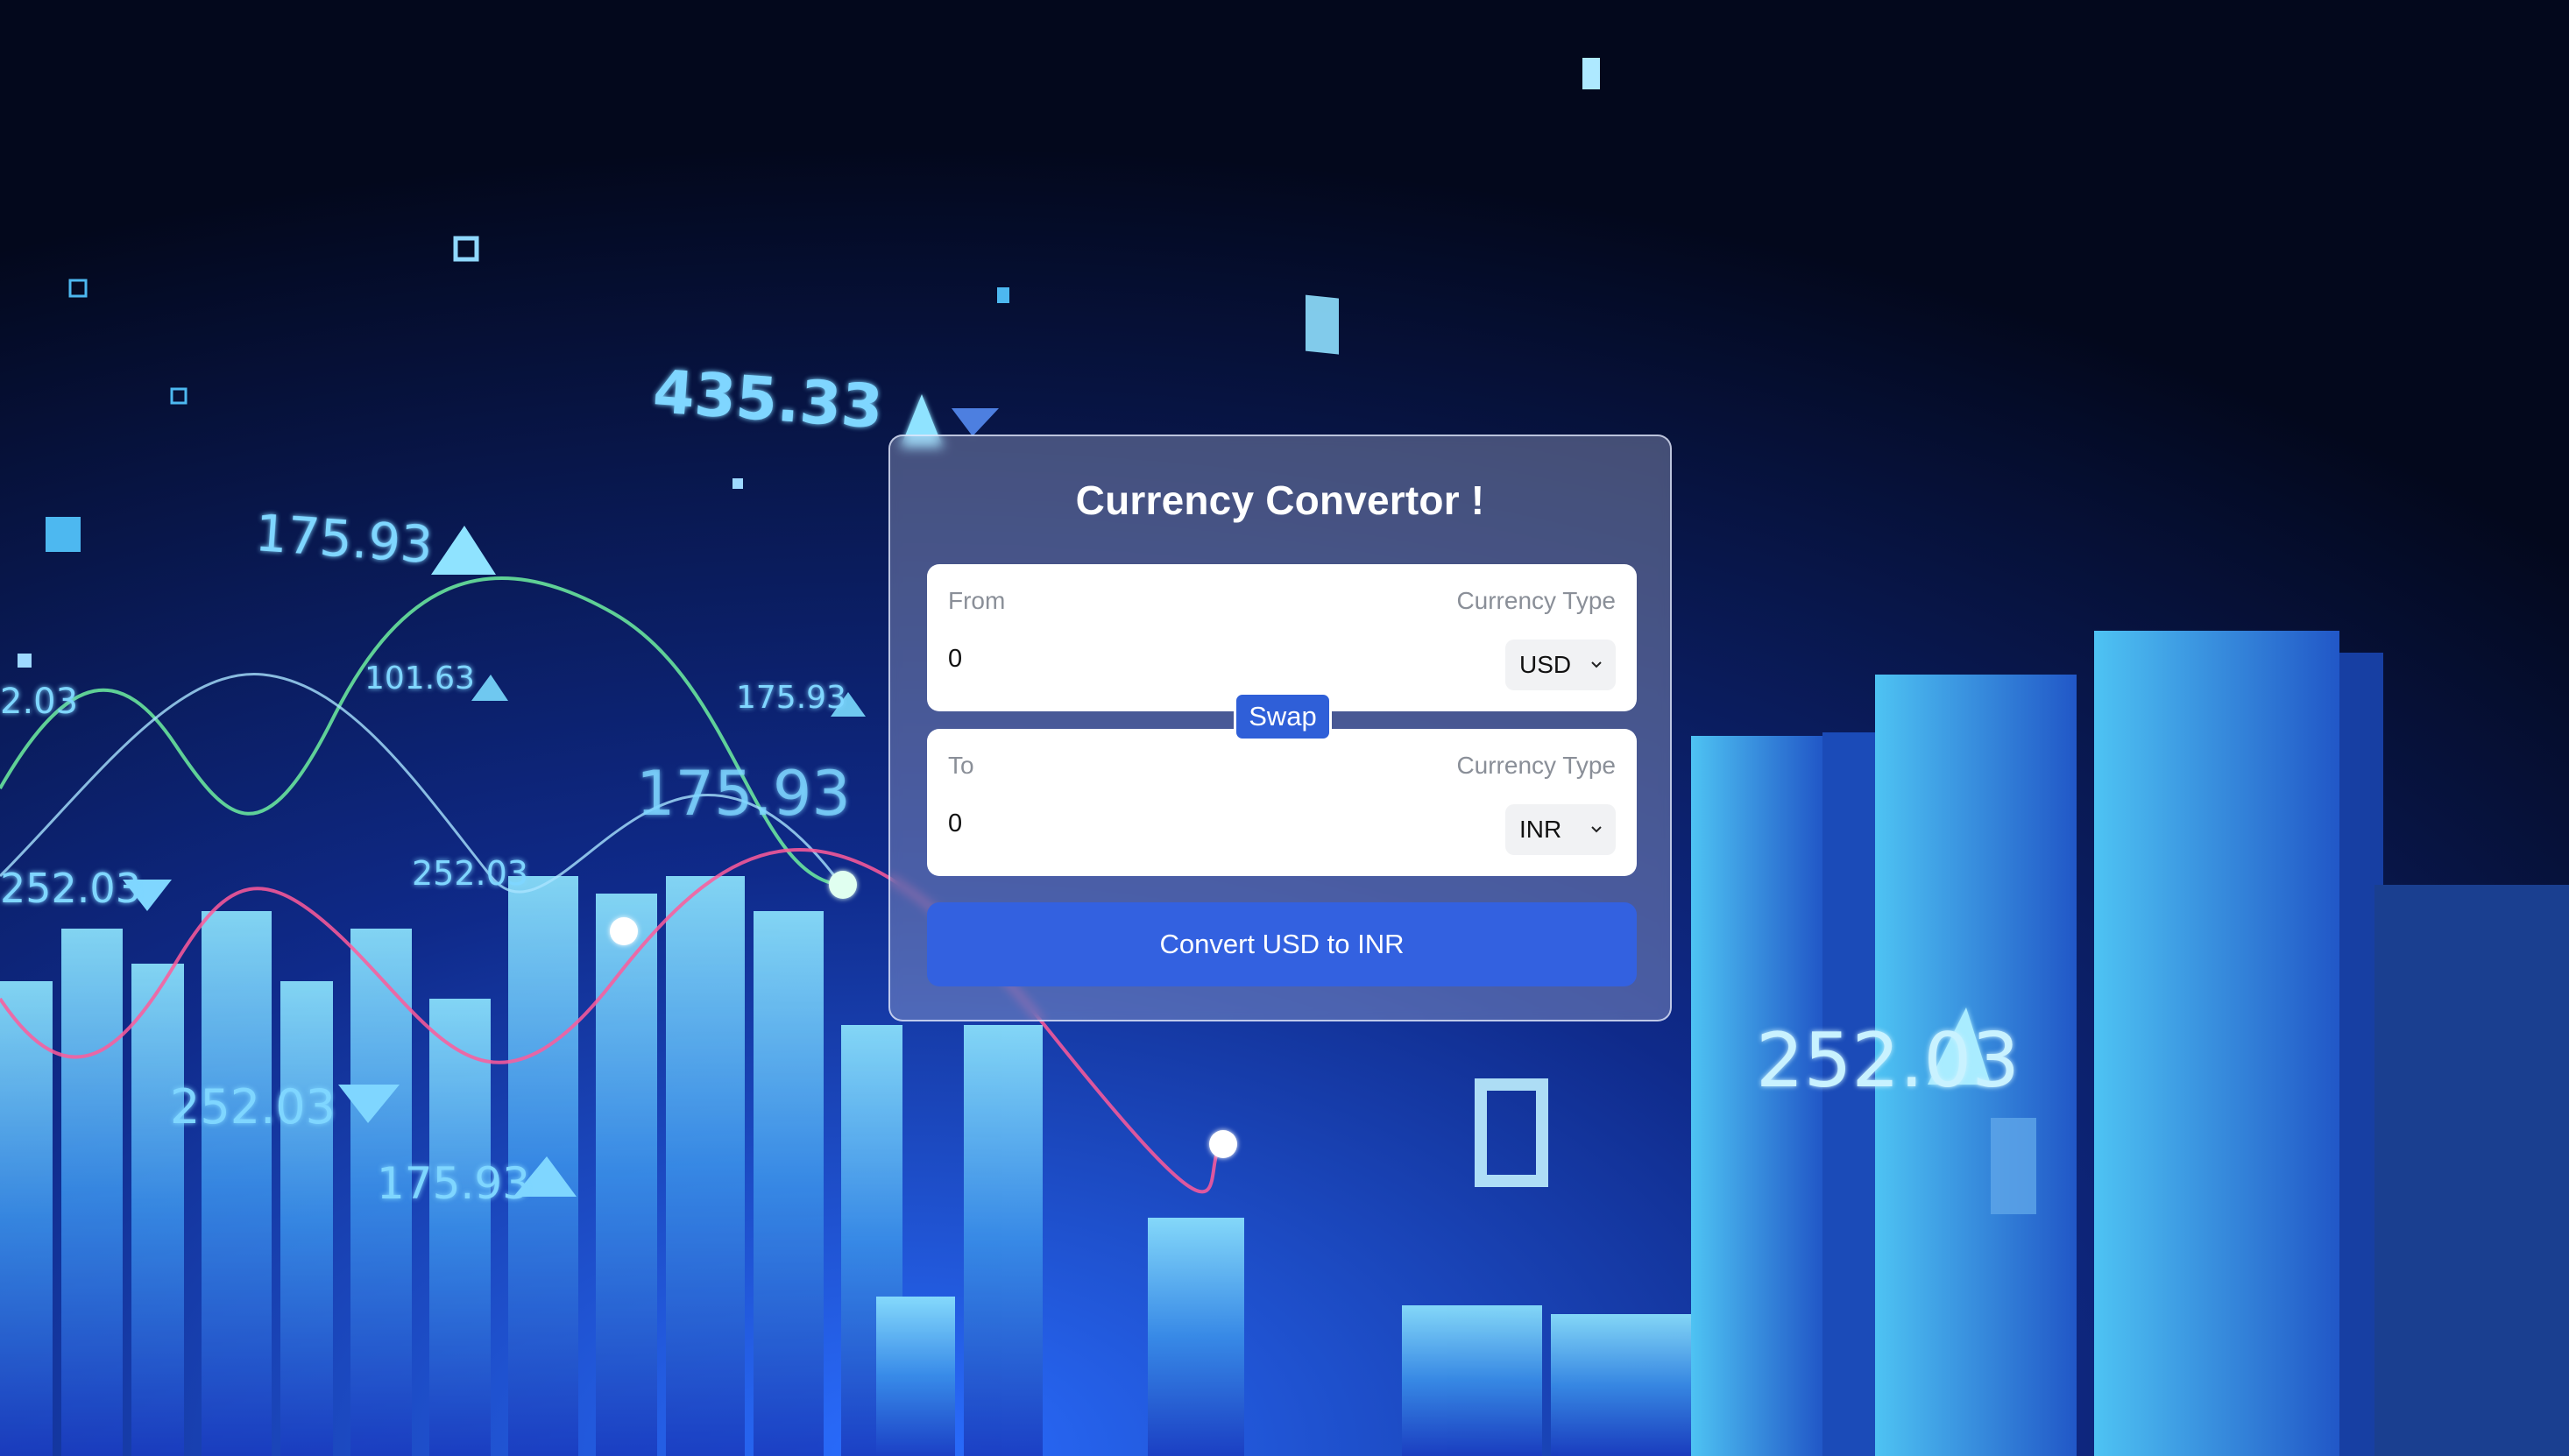 The width and height of the screenshot is (2569, 1456). What do you see at coordinates (1545, 664) in the screenshot?
I see `from-currency-value: USD` at bounding box center [1545, 664].